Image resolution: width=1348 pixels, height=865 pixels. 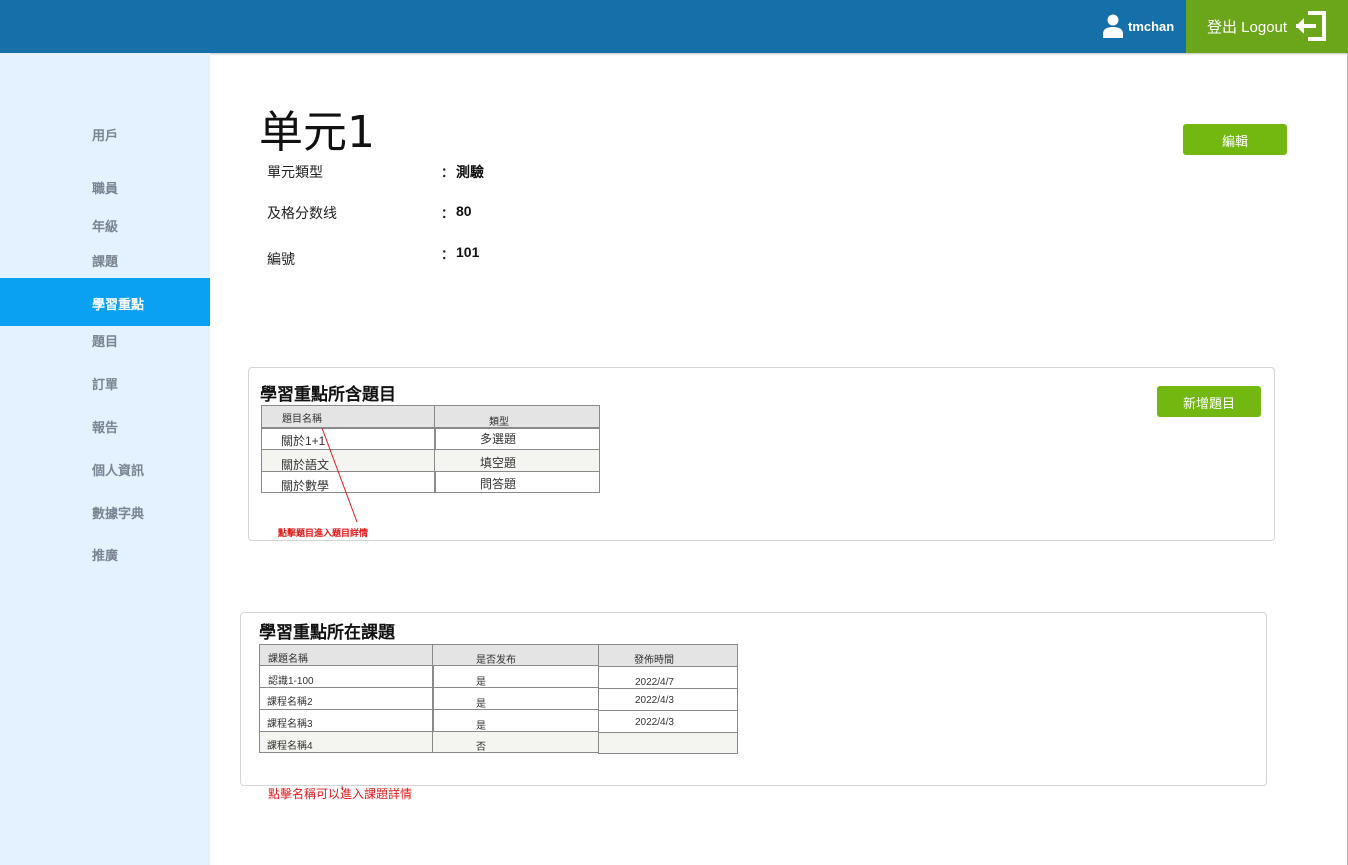 I want to click on topic-date-cell, so click(x=668, y=743).